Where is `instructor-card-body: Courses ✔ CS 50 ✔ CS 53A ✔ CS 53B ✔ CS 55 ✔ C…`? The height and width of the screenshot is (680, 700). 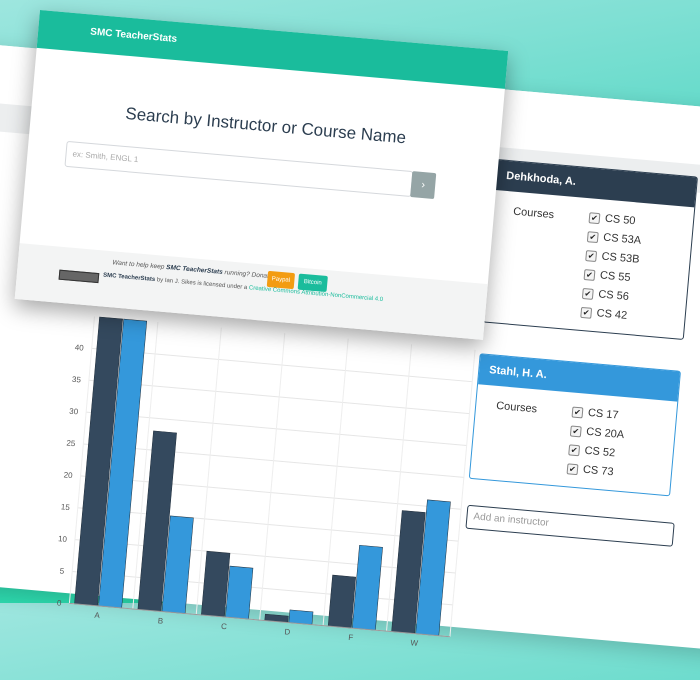
instructor-card-body: Courses ✔ CS 50 ✔ CS 53A ✔ CS 53B ✔ CS 55 ✔ C… is located at coordinates (589, 264).